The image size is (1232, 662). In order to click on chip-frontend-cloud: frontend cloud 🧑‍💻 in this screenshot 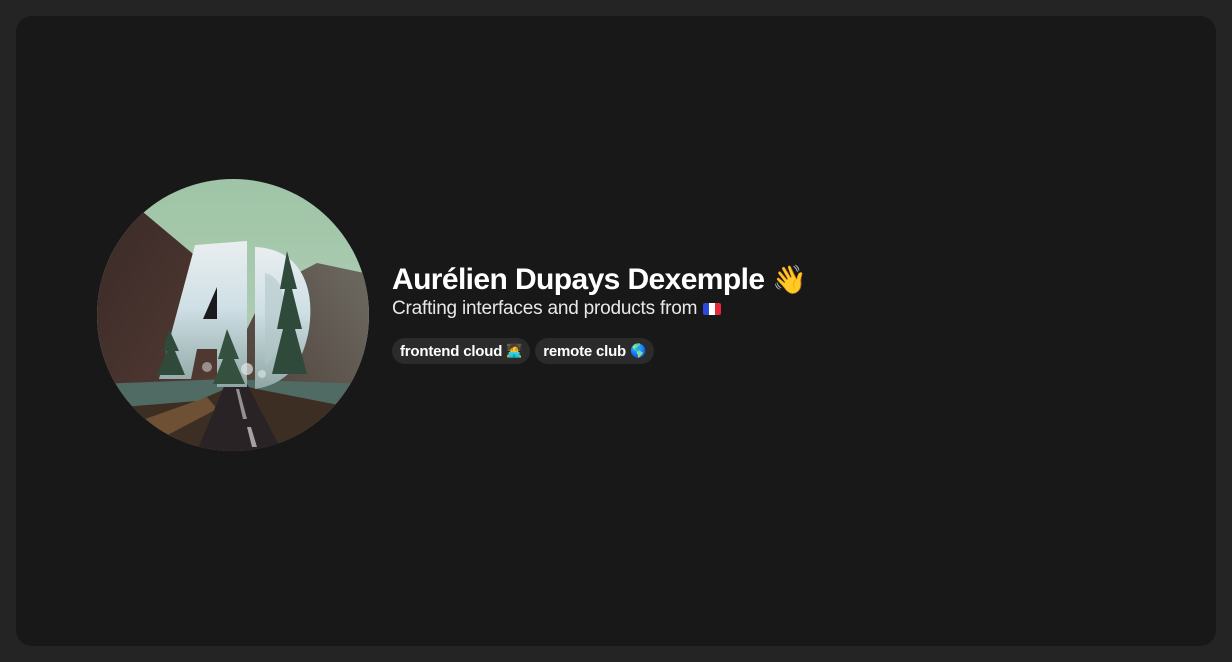, I will do `click(461, 351)`.